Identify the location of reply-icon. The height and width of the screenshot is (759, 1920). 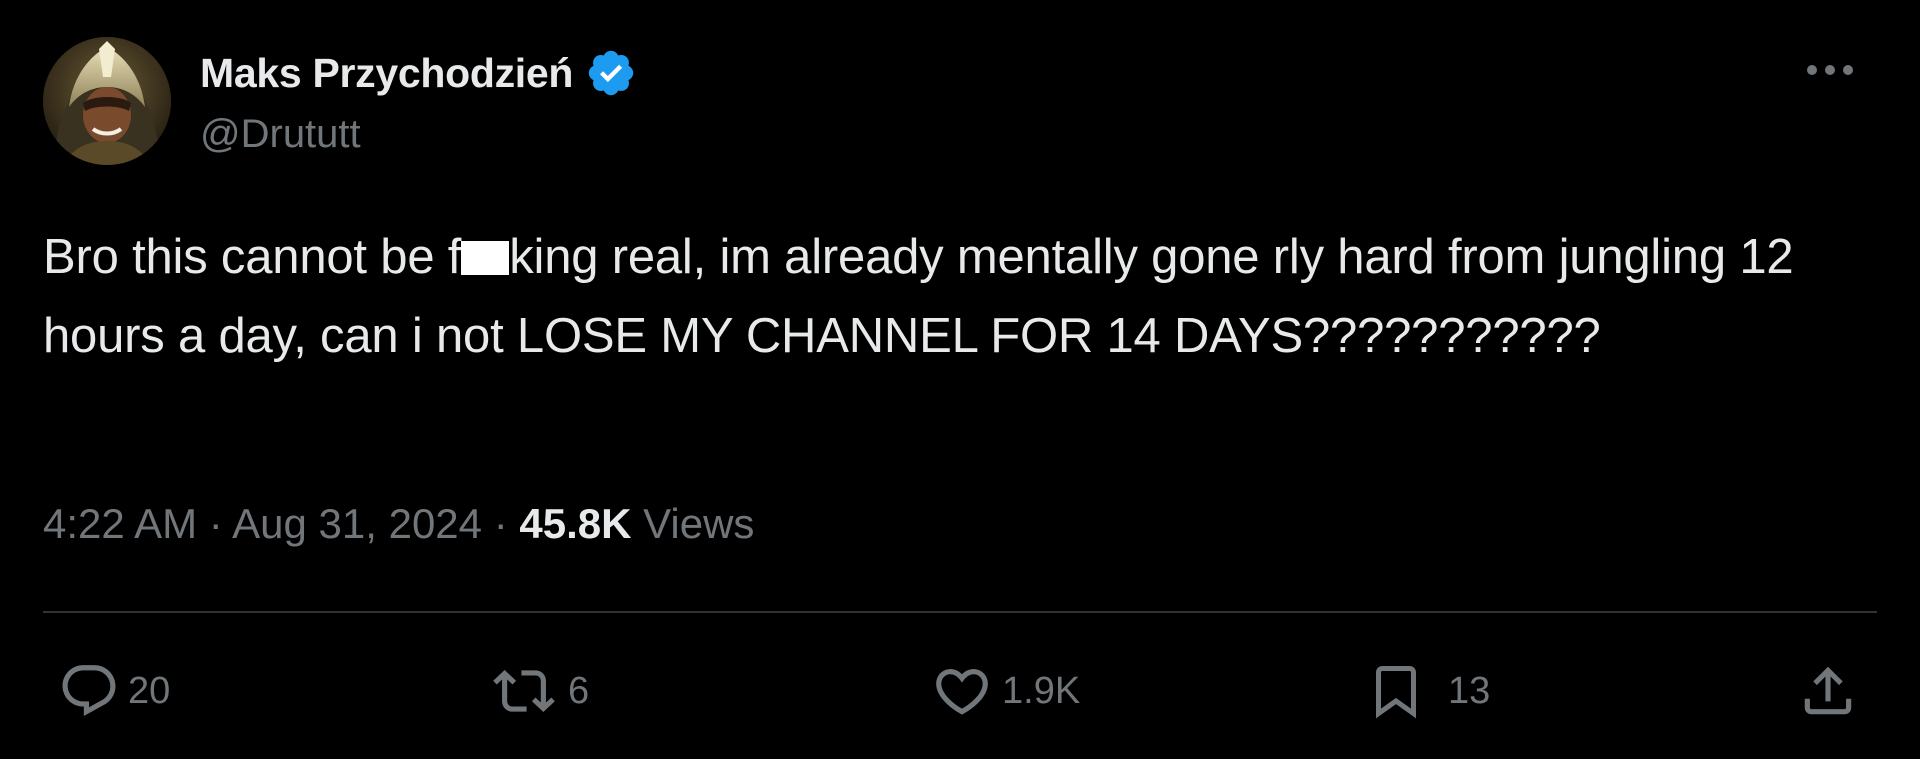
(89, 691).